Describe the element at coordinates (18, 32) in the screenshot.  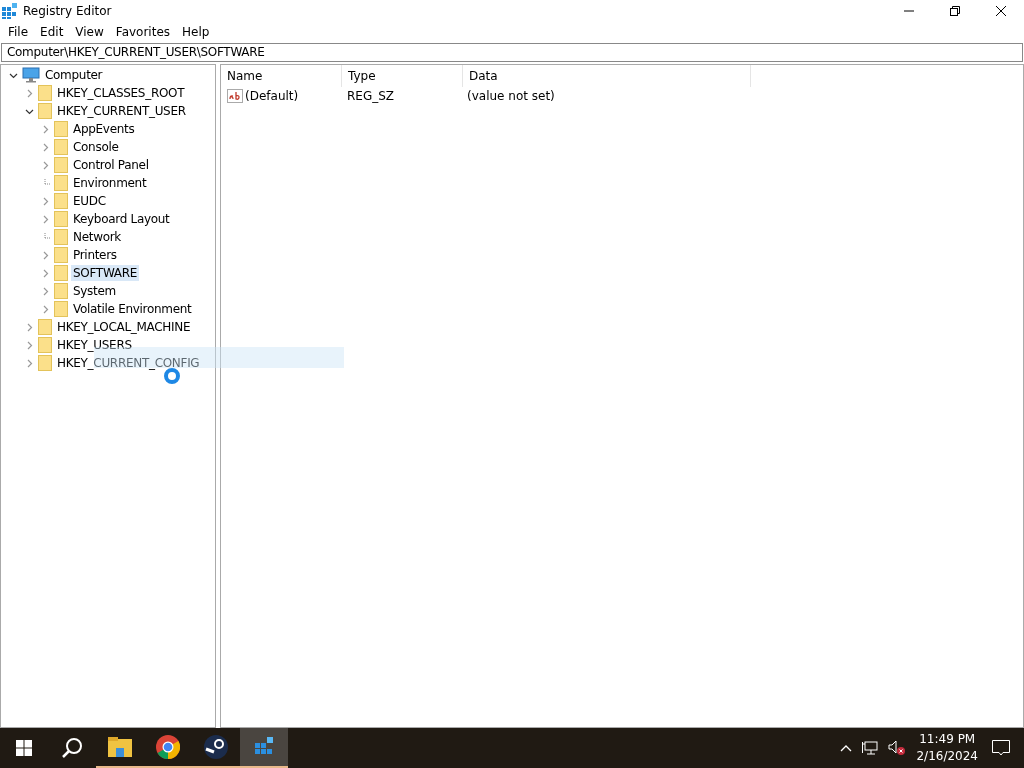
I see `menu-item: File` at that location.